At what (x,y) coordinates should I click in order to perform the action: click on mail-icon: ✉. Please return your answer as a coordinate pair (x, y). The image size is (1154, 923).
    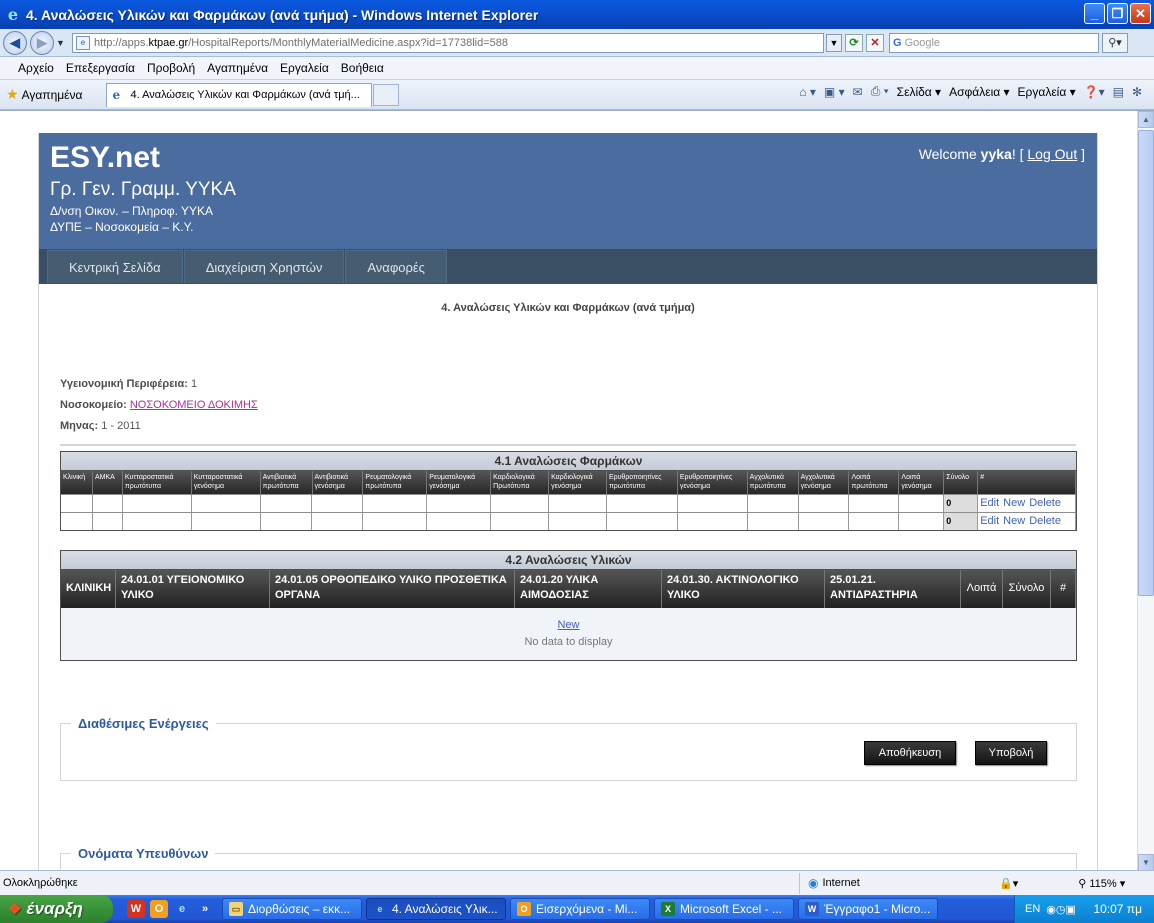
    Looking at the image, I should click on (858, 92).